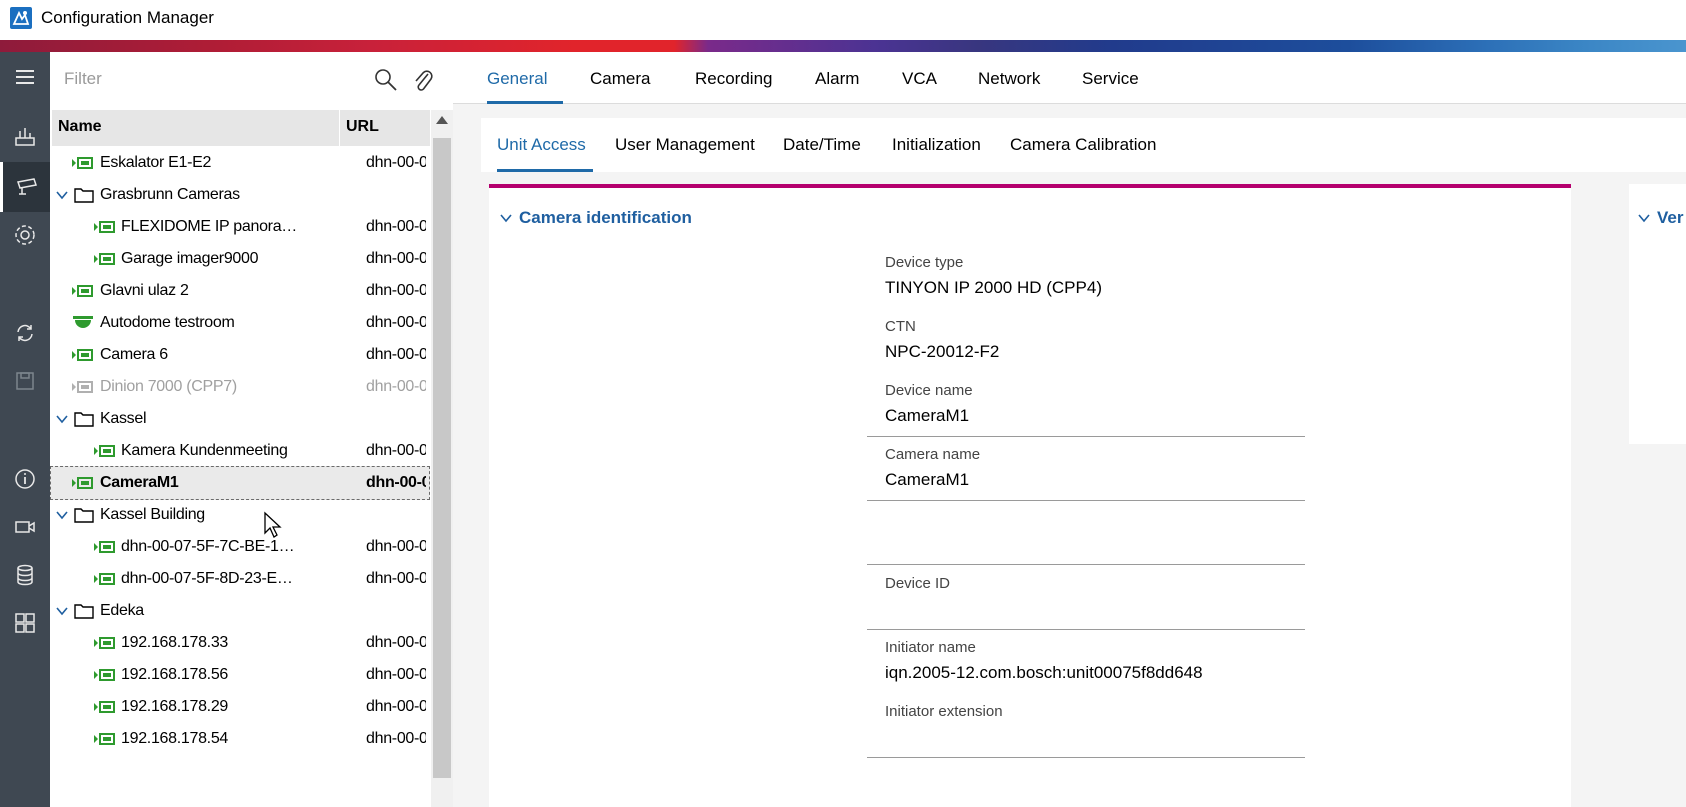 The width and height of the screenshot is (1686, 807). What do you see at coordinates (442, 120) in the screenshot?
I see `scroll-up-arrow-icon` at bounding box center [442, 120].